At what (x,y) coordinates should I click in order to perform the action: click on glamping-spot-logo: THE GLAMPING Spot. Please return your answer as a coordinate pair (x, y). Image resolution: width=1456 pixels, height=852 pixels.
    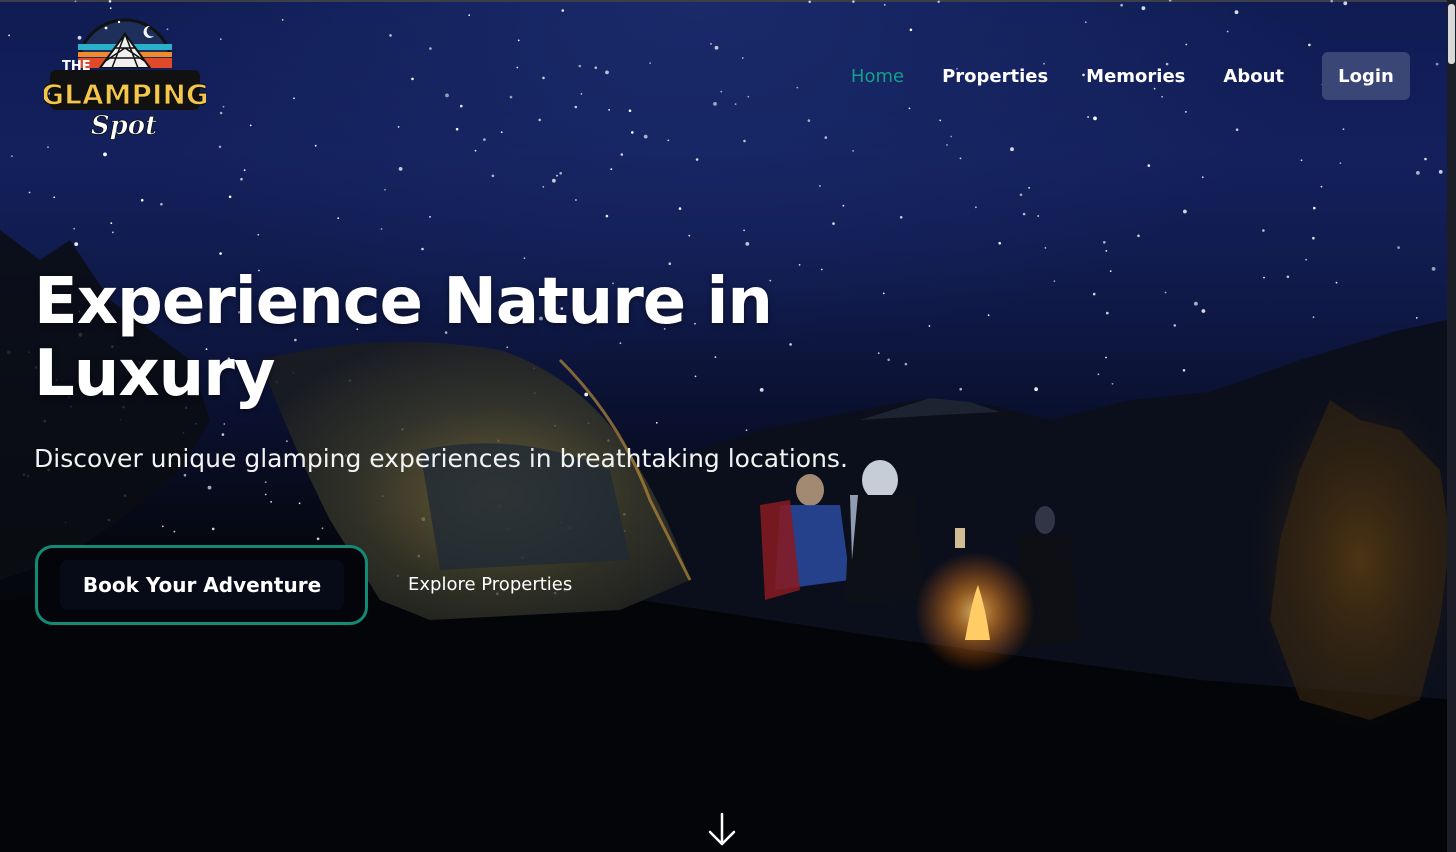
    Looking at the image, I should click on (125, 78).